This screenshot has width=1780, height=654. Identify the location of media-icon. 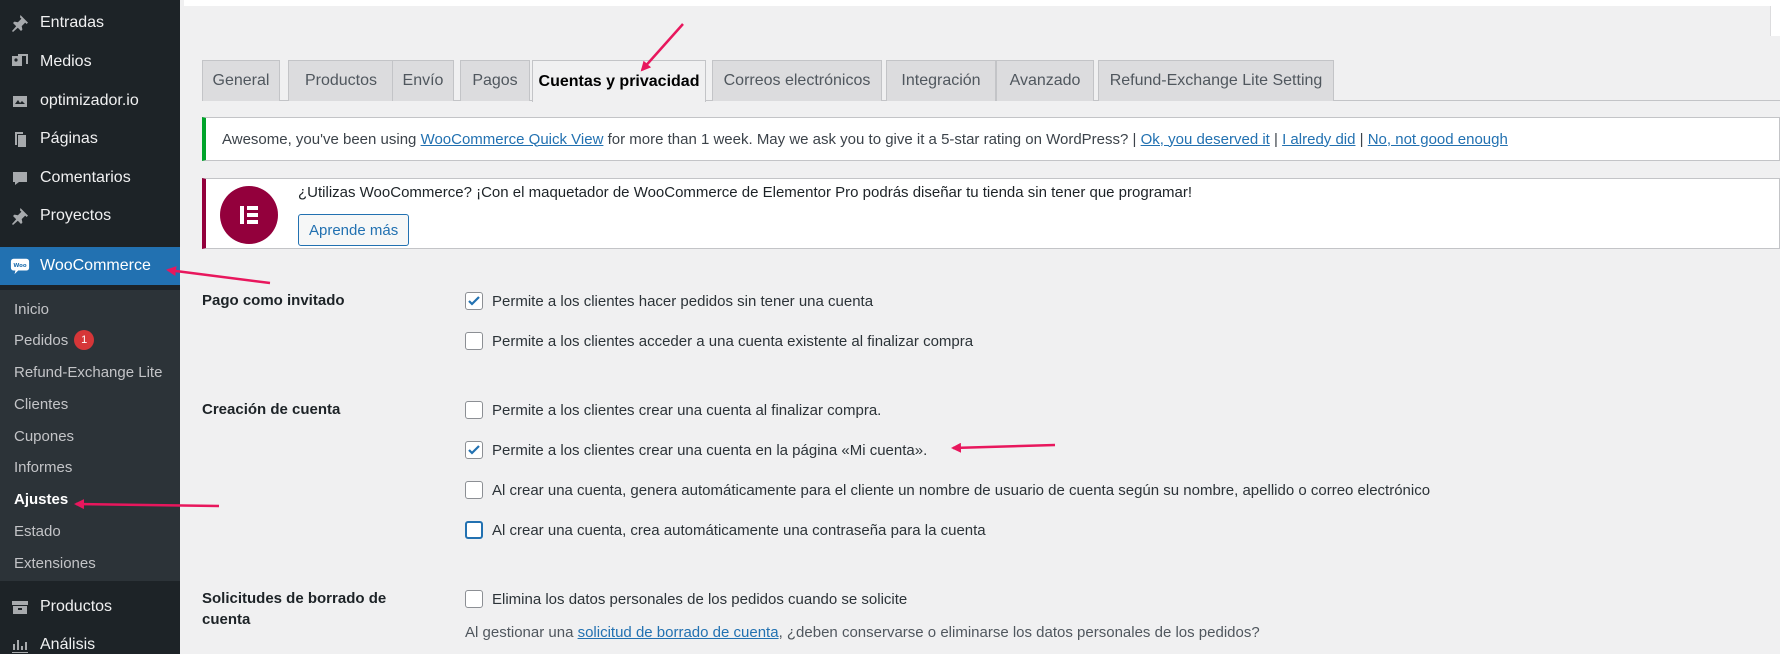
(20, 62).